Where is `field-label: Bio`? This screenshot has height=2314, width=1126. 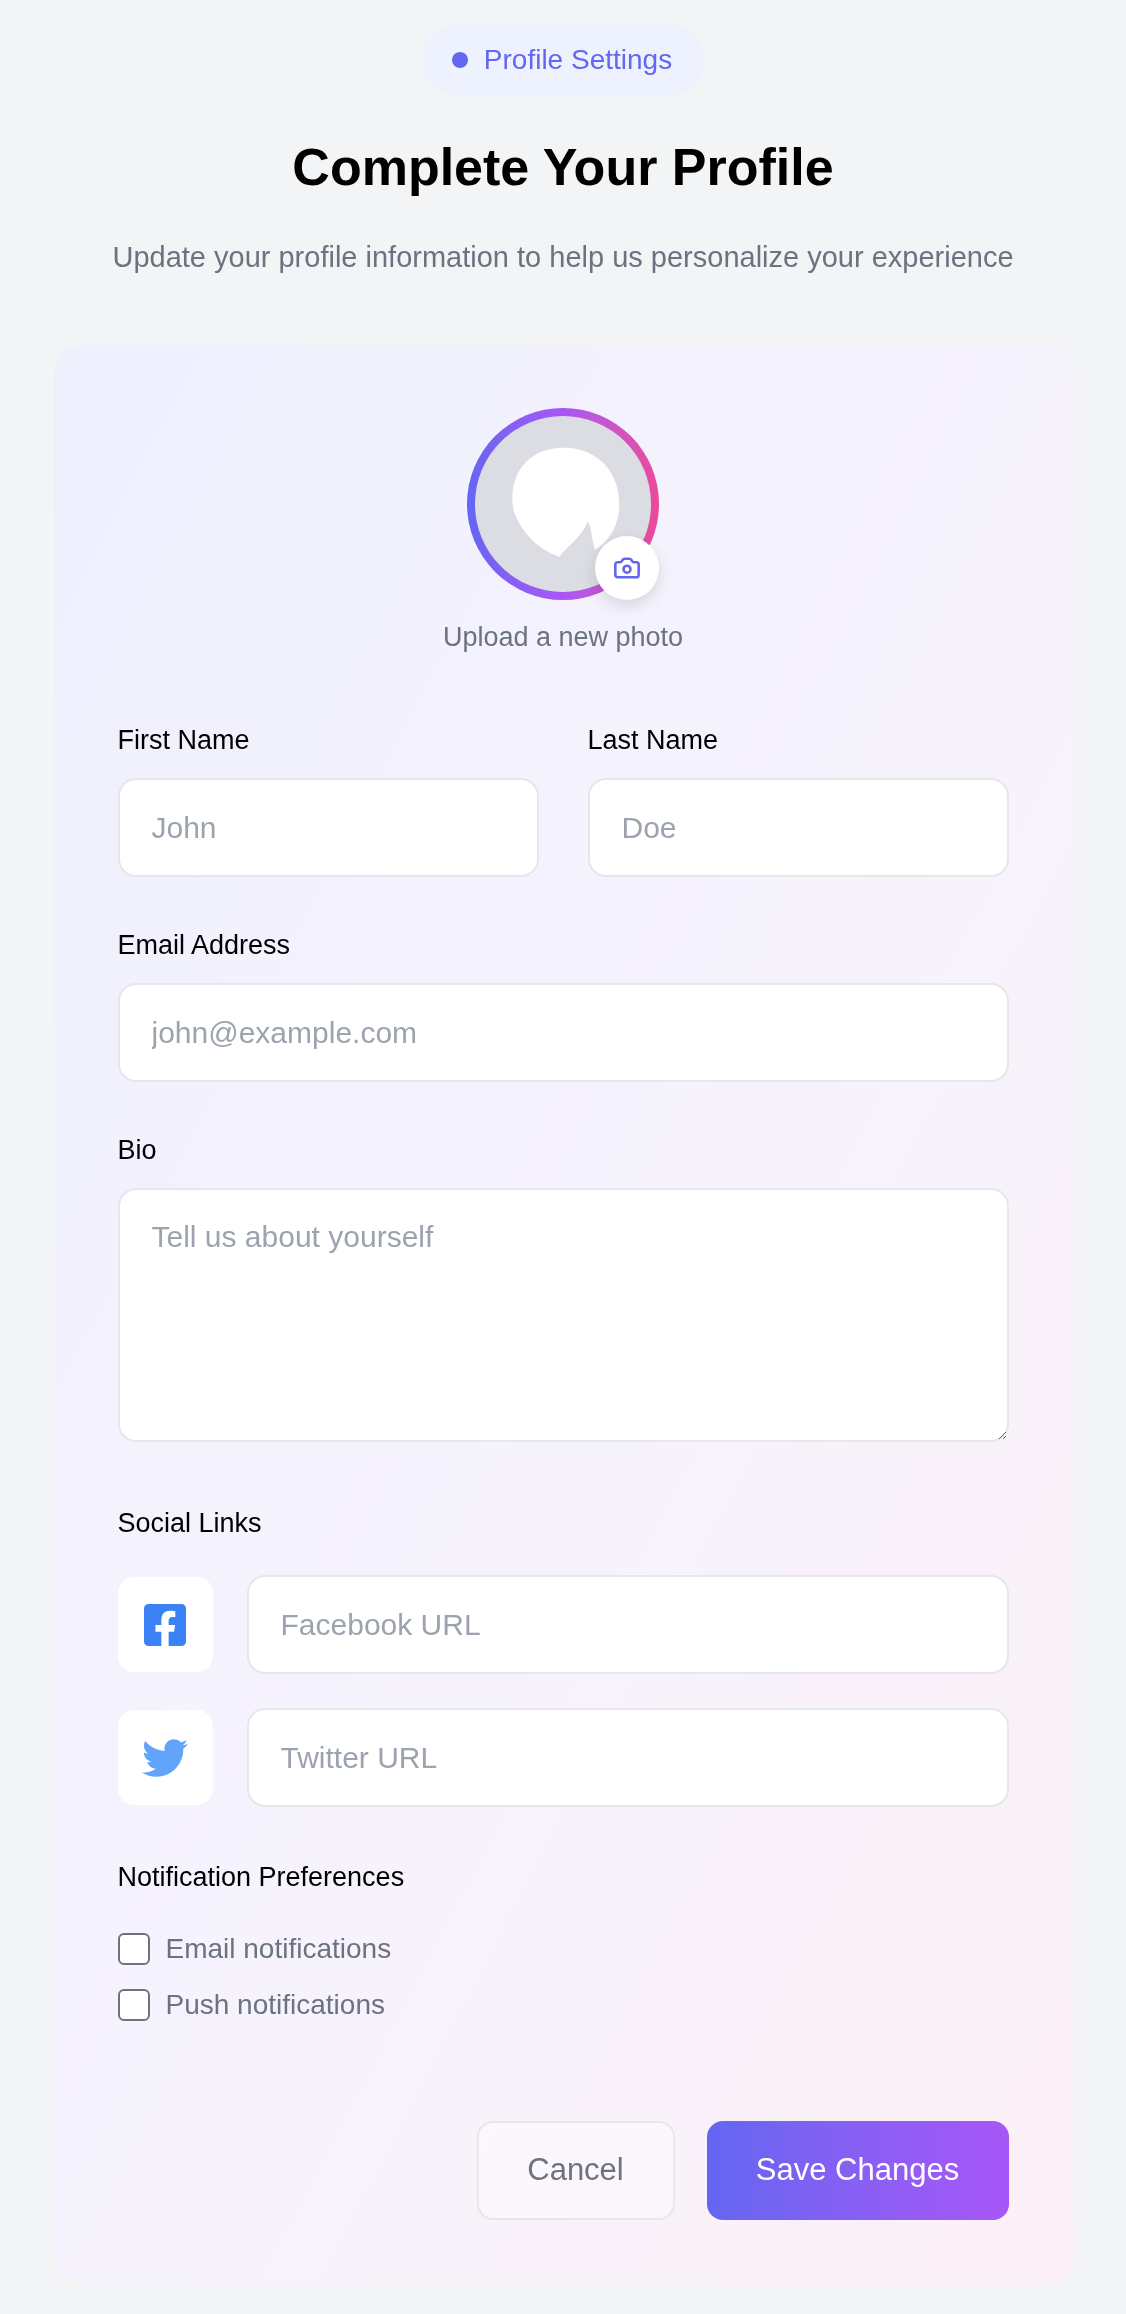
field-label: Bio is located at coordinates (137, 1150).